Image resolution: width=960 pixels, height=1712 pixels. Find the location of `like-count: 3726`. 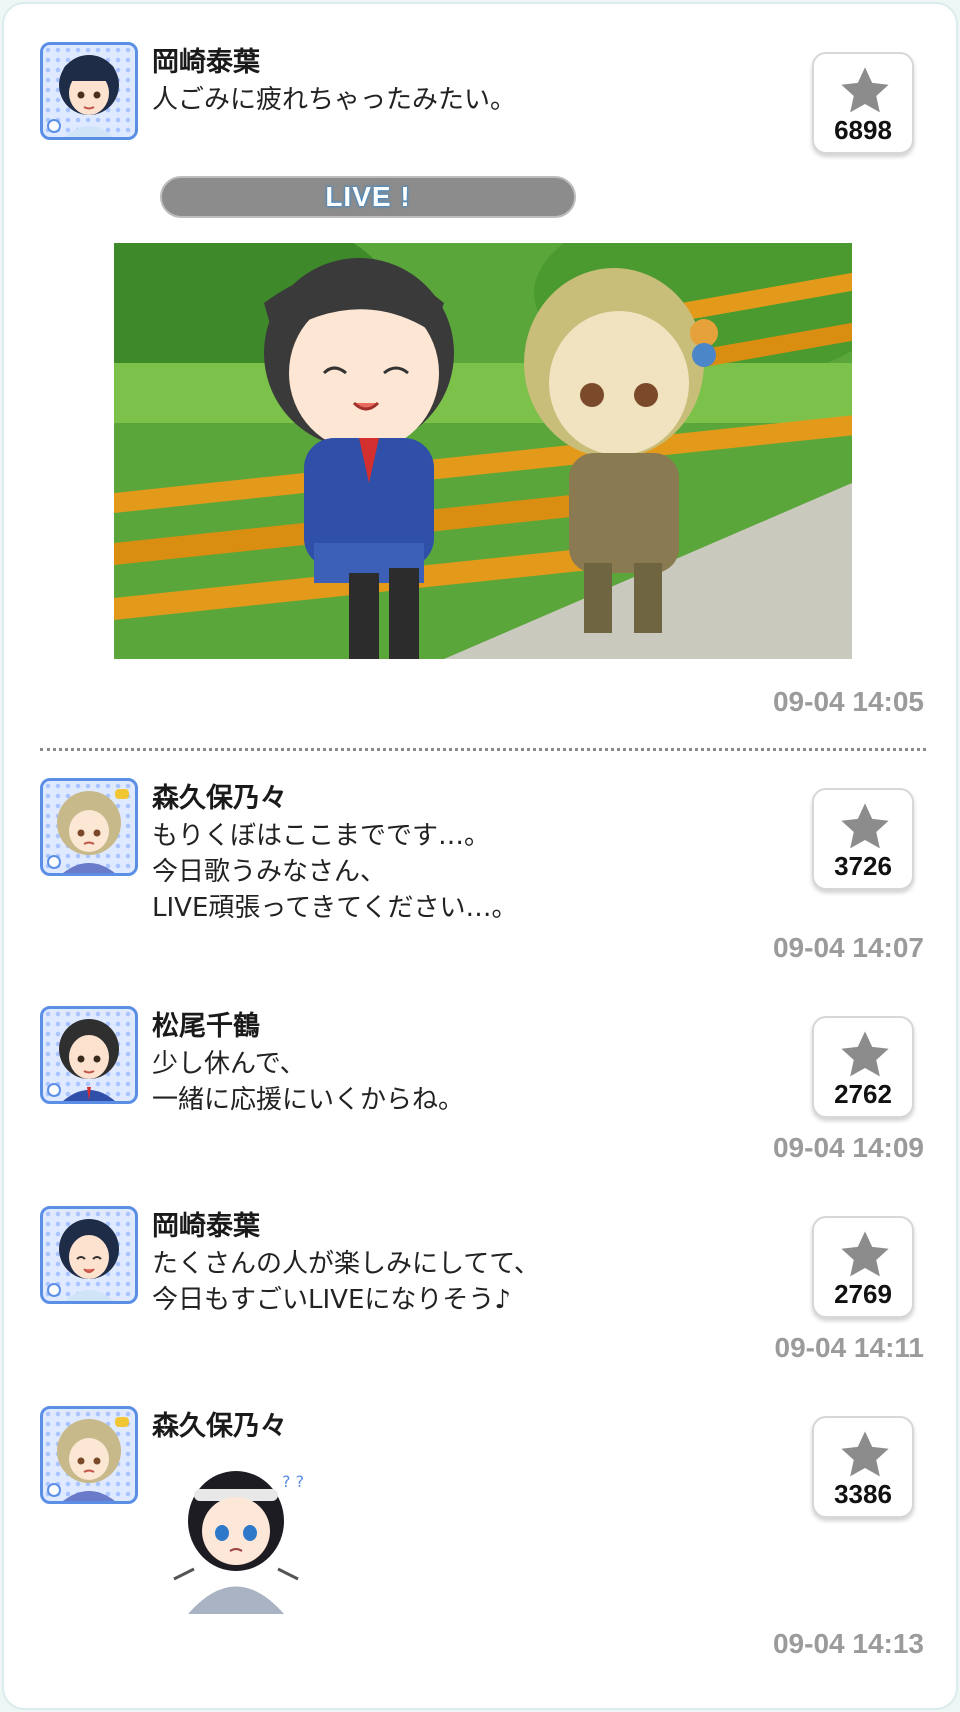

like-count: 3726 is located at coordinates (863, 866).